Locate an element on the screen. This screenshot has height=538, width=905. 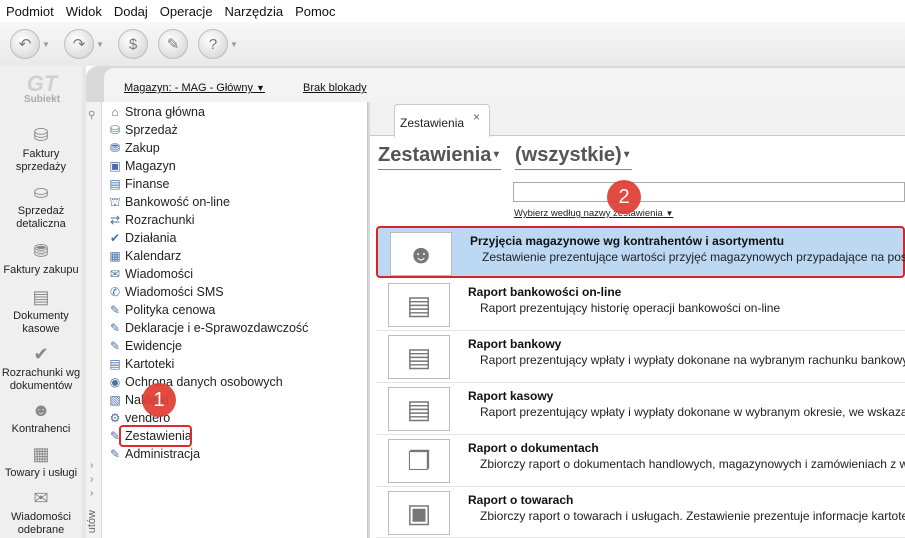
module-kalendarz: ▦ Kalendarz is located at coordinates (144, 256).